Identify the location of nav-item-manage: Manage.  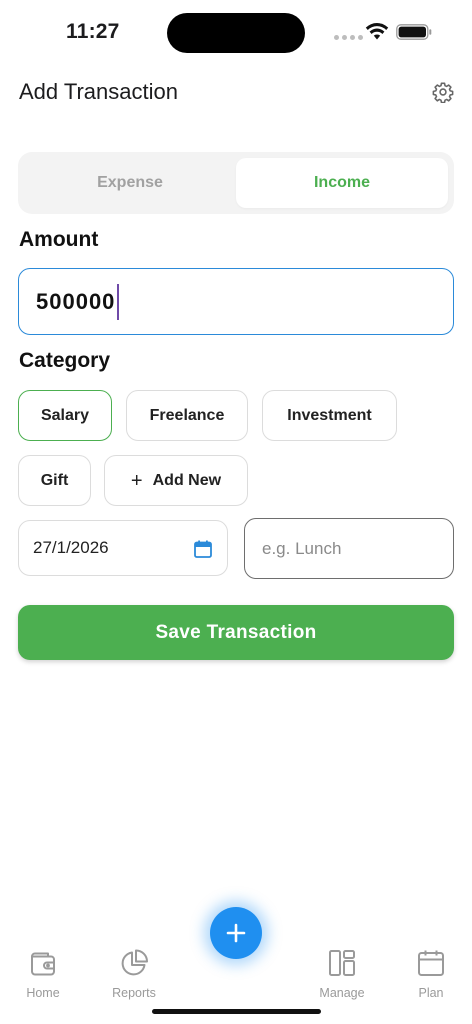
(342, 974).